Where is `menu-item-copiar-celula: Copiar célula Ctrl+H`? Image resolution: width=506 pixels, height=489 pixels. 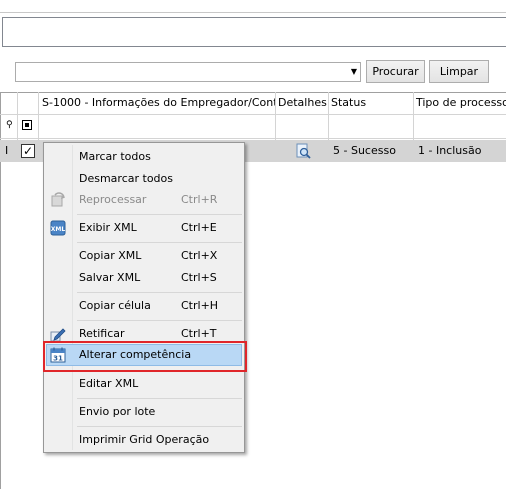
menu-item-copiar-celula: Copiar célula Ctrl+H is located at coordinates (144, 306).